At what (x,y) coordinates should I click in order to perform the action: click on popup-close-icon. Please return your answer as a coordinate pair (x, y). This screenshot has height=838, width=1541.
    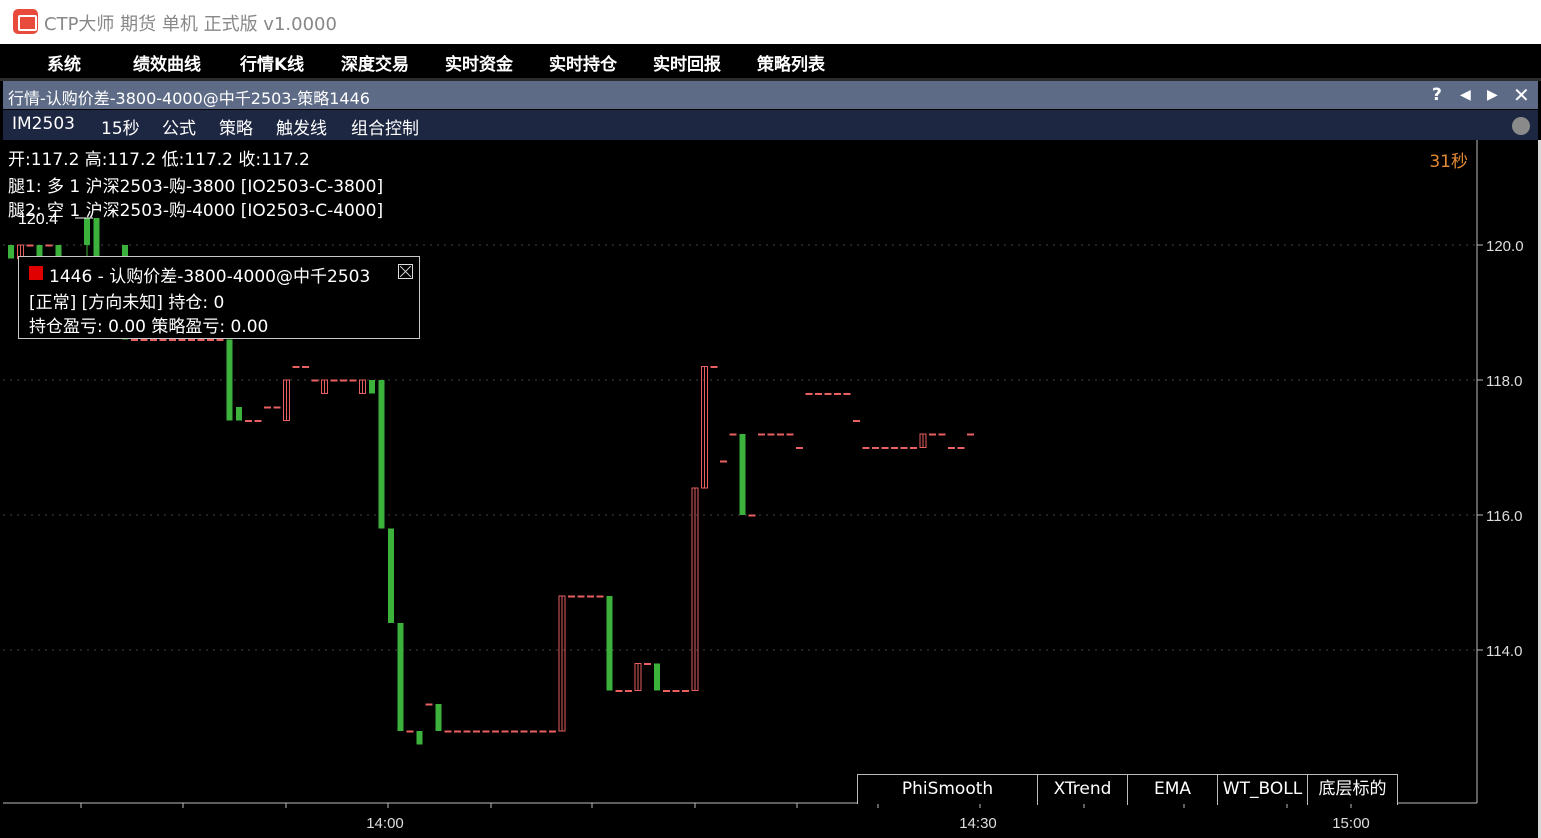
    Looking at the image, I should click on (405, 271).